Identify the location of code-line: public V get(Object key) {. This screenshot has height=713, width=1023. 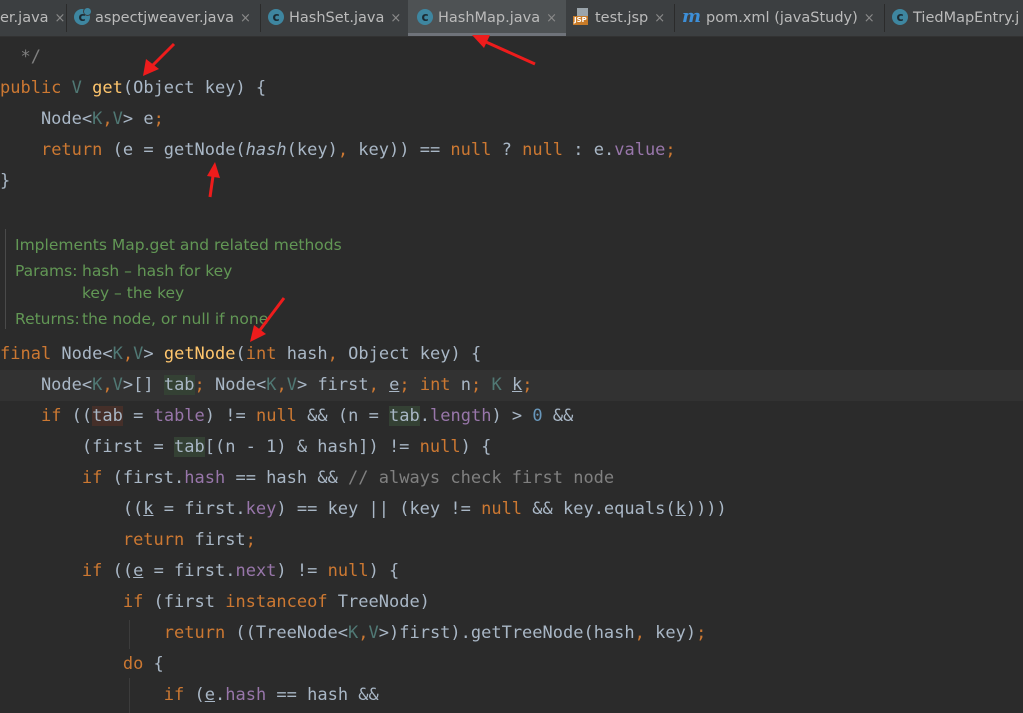
(511, 88).